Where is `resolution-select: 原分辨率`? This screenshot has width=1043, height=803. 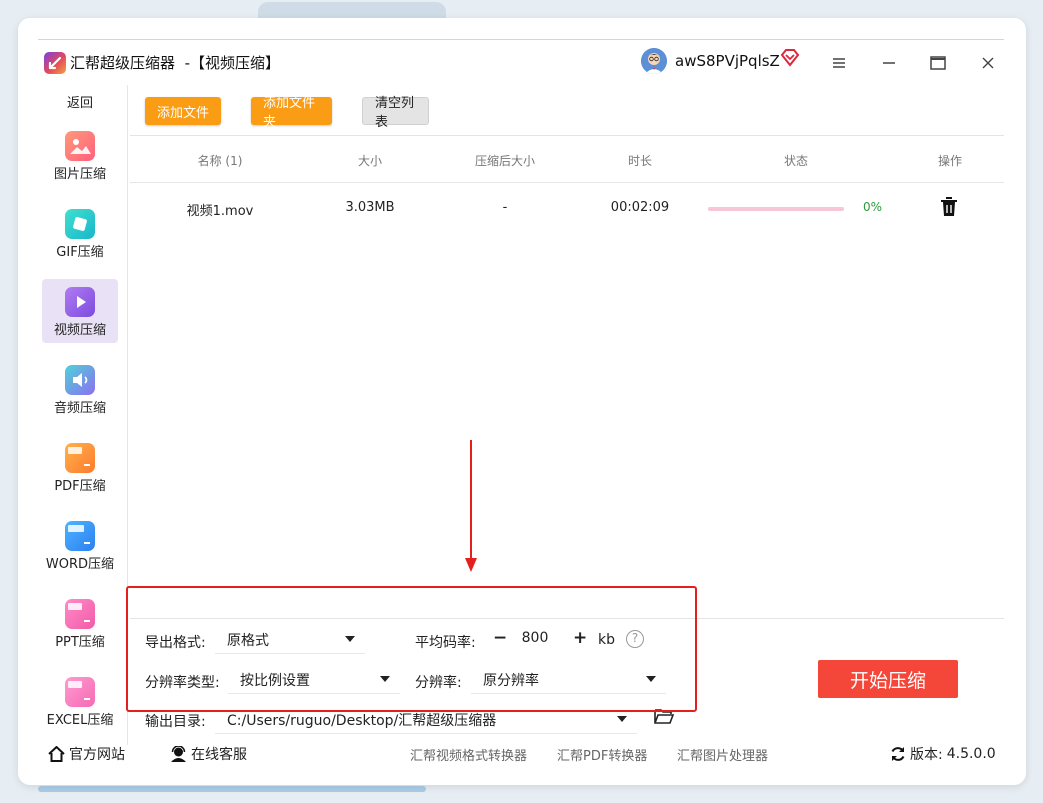 resolution-select: 原分辨率 is located at coordinates (568, 679).